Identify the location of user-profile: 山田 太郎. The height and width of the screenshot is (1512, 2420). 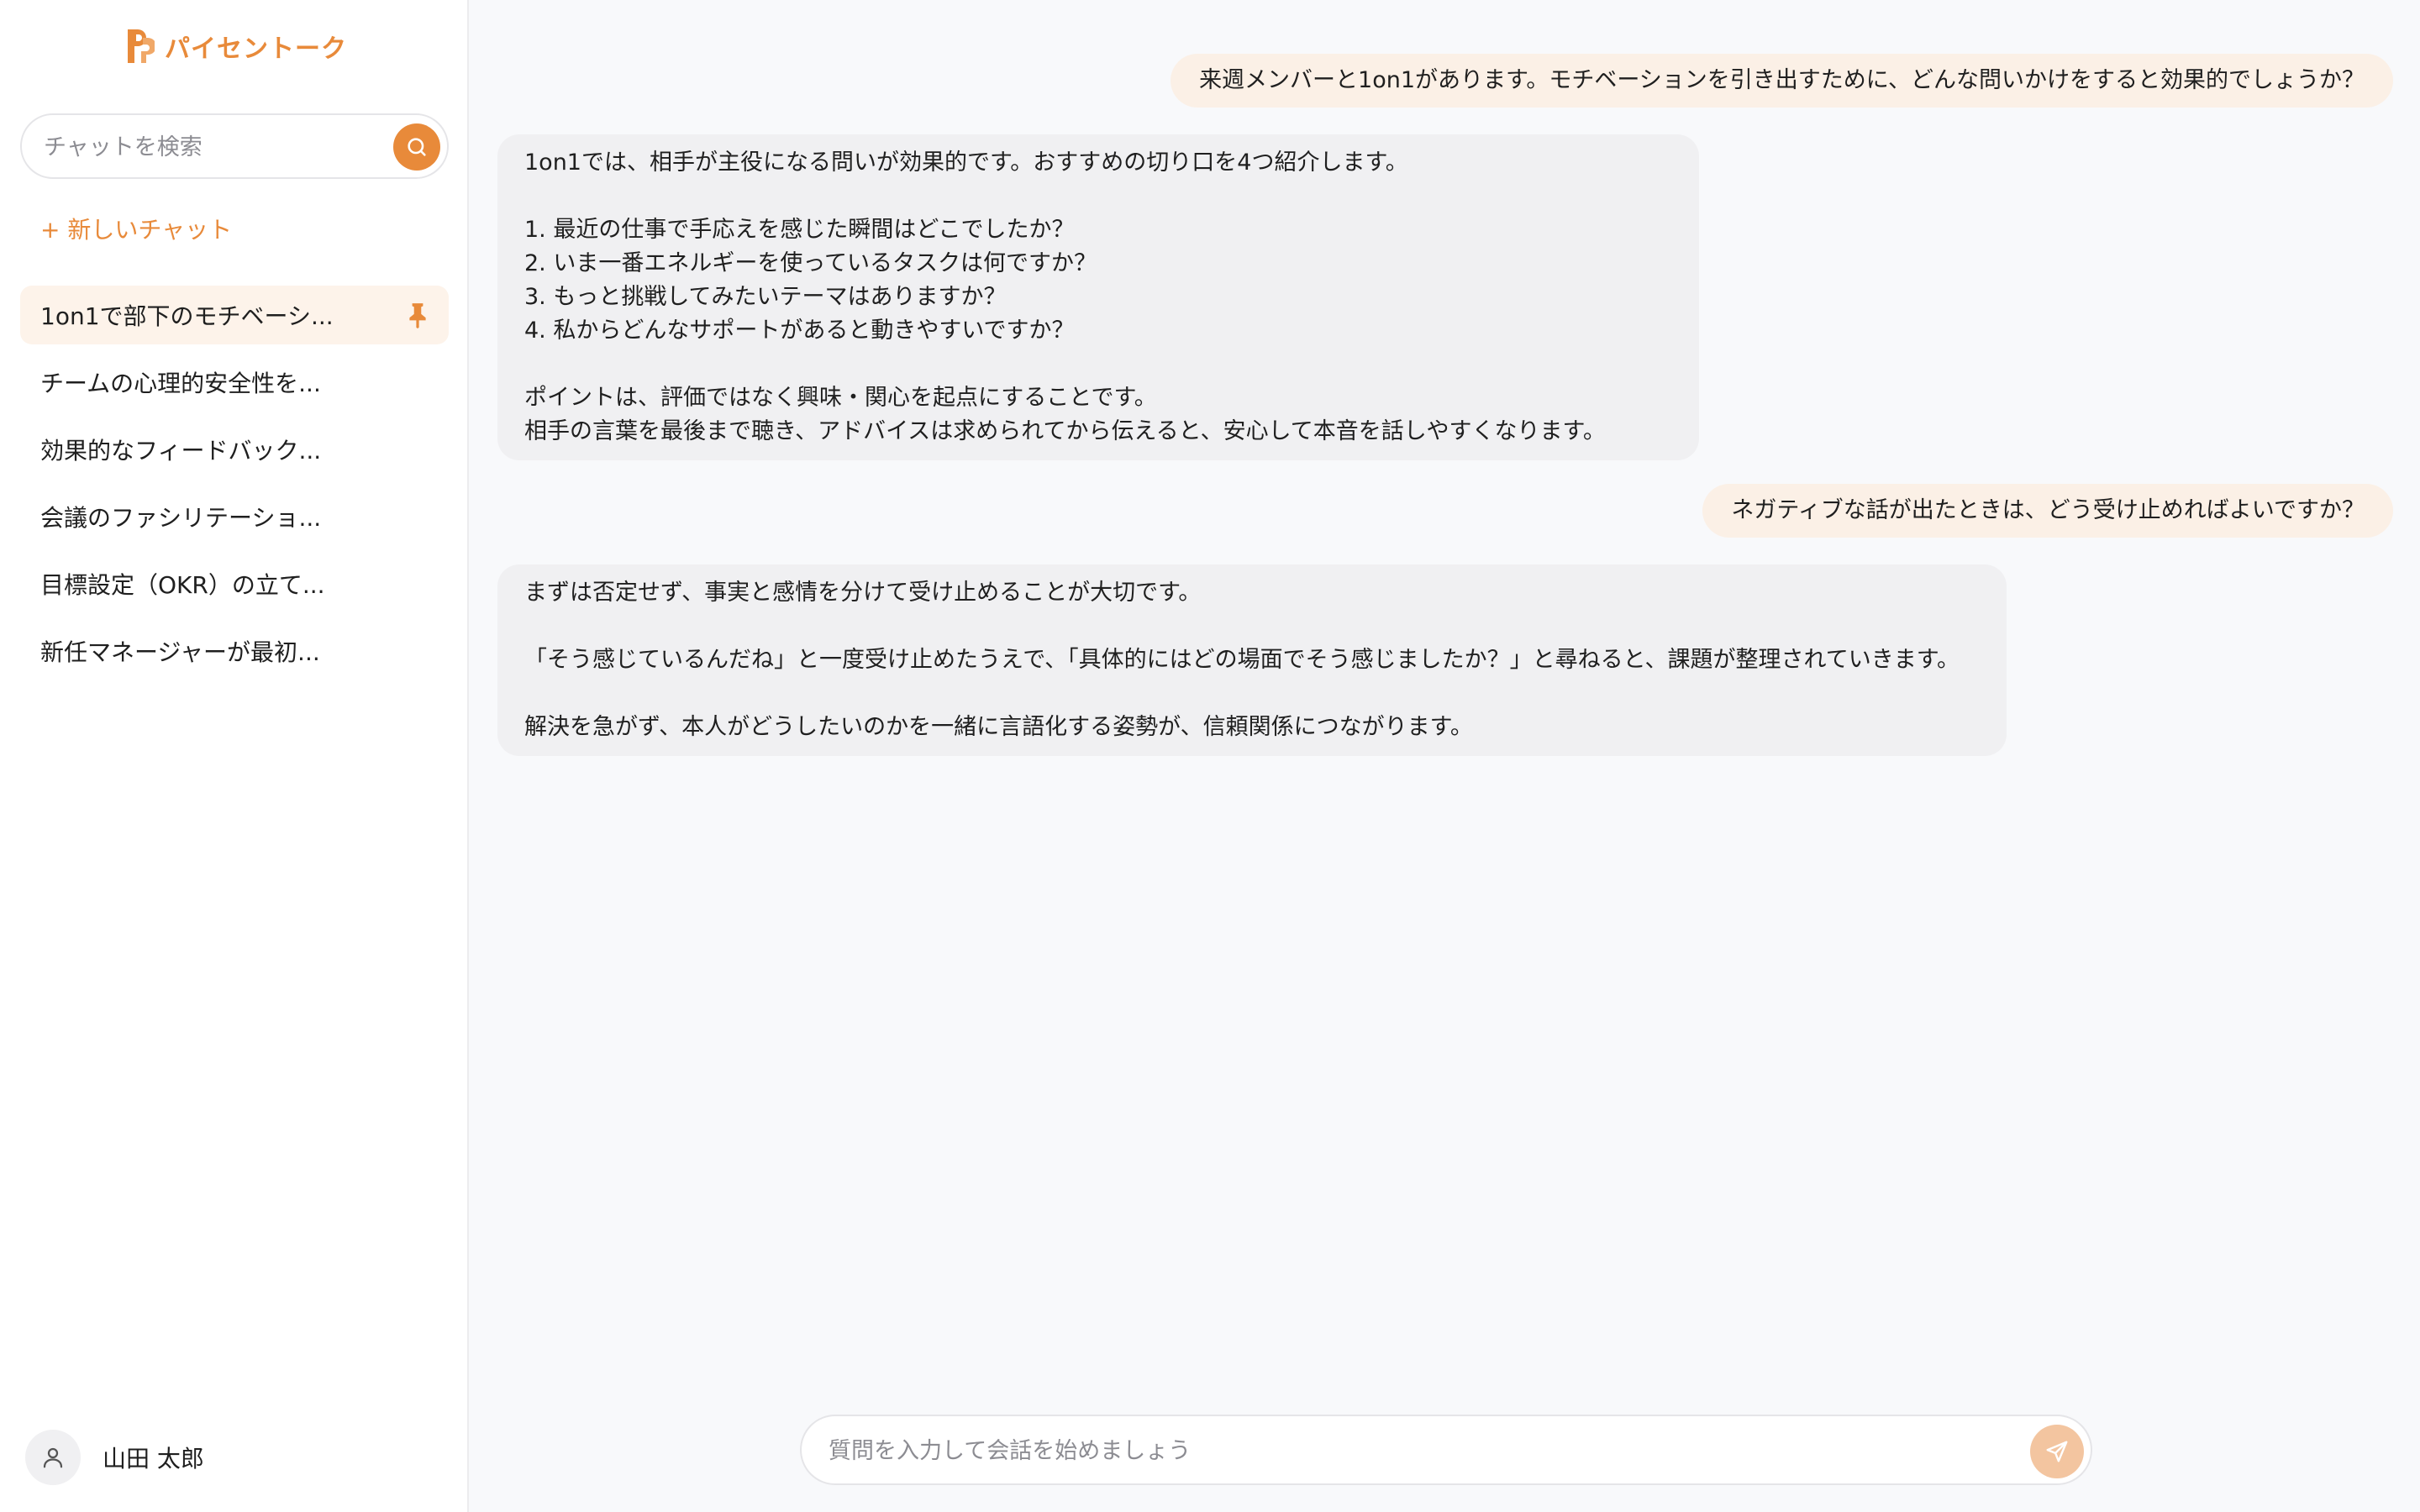
(114, 1457).